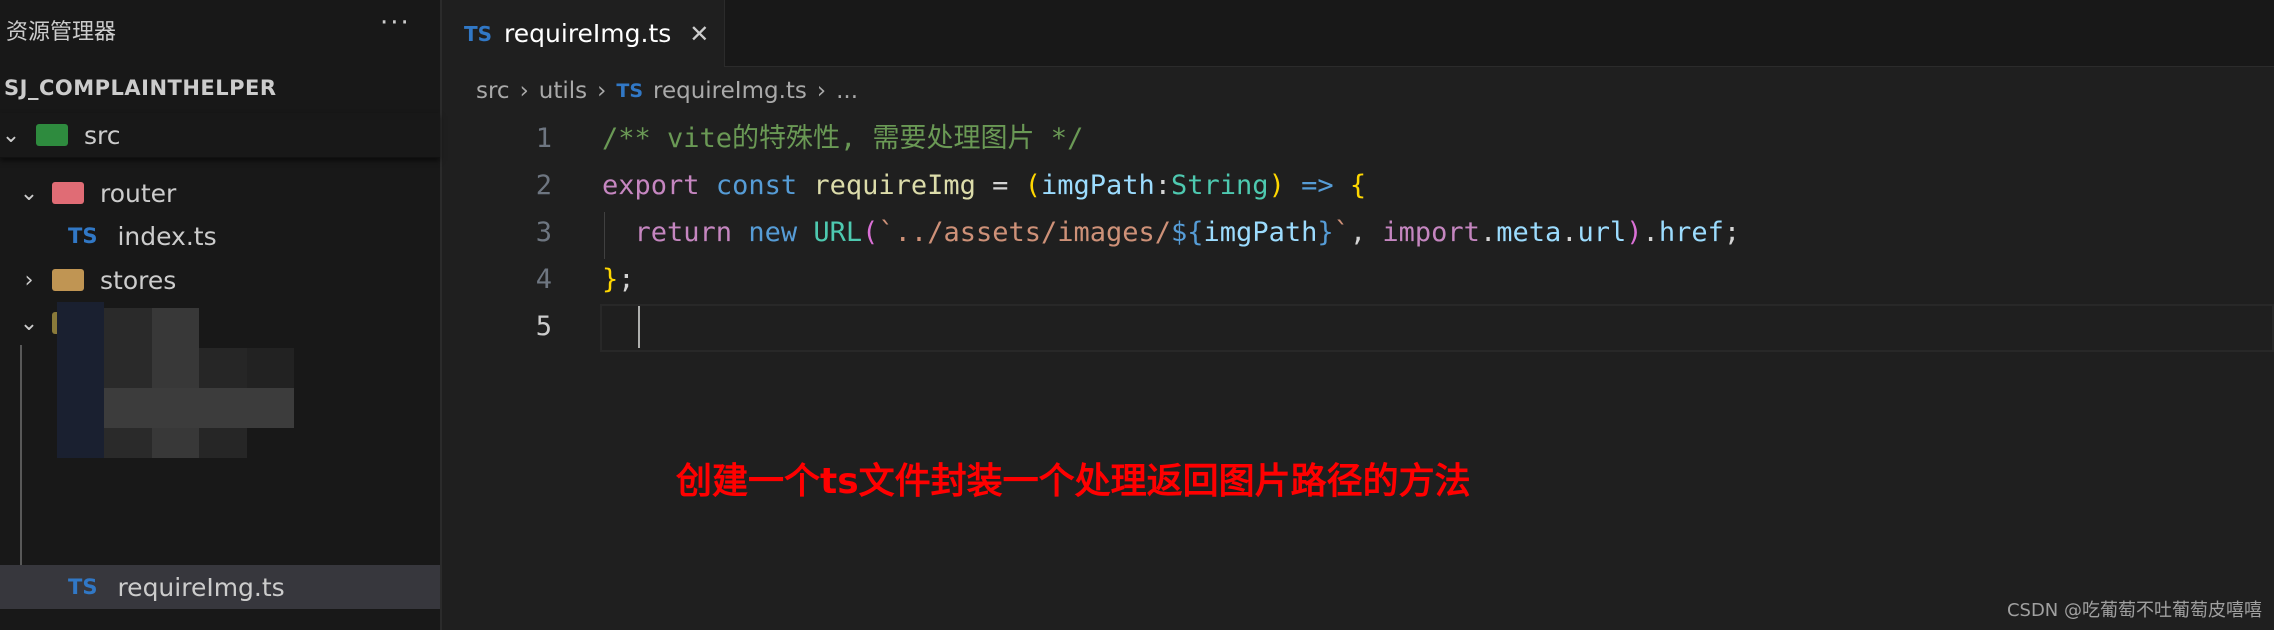 The width and height of the screenshot is (2274, 630). What do you see at coordinates (1602, 232) in the screenshot?
I see `code-token: url` at bounding box center [1602, 232].